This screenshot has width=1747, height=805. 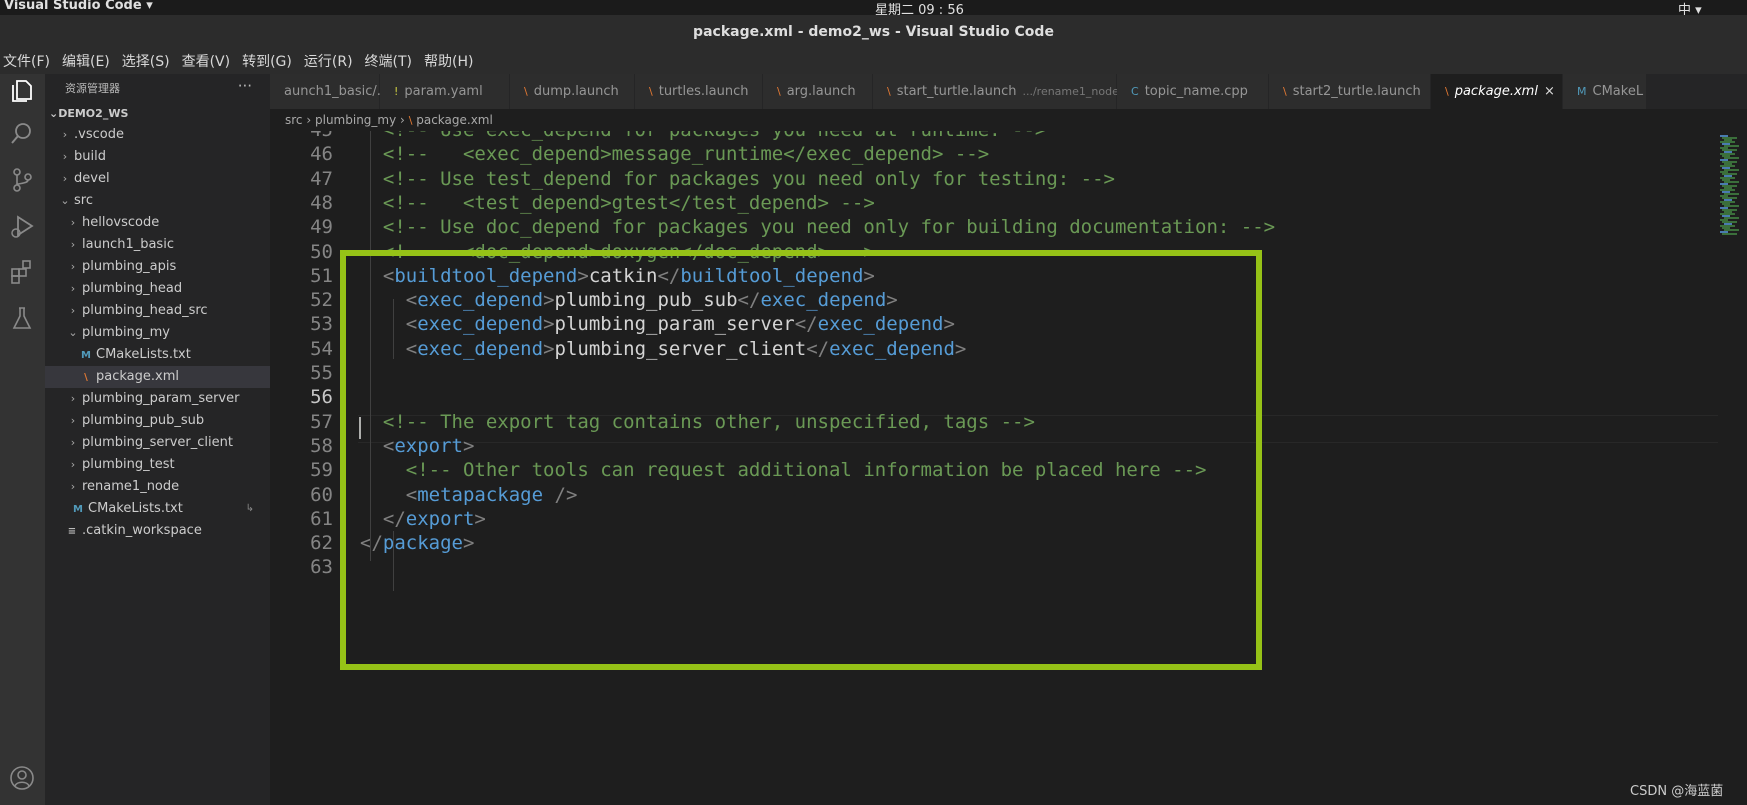 What do you see at coordinates (22, 226) in the screenshot?
I see `run-debug-icon` at bounding box center [22, 226].